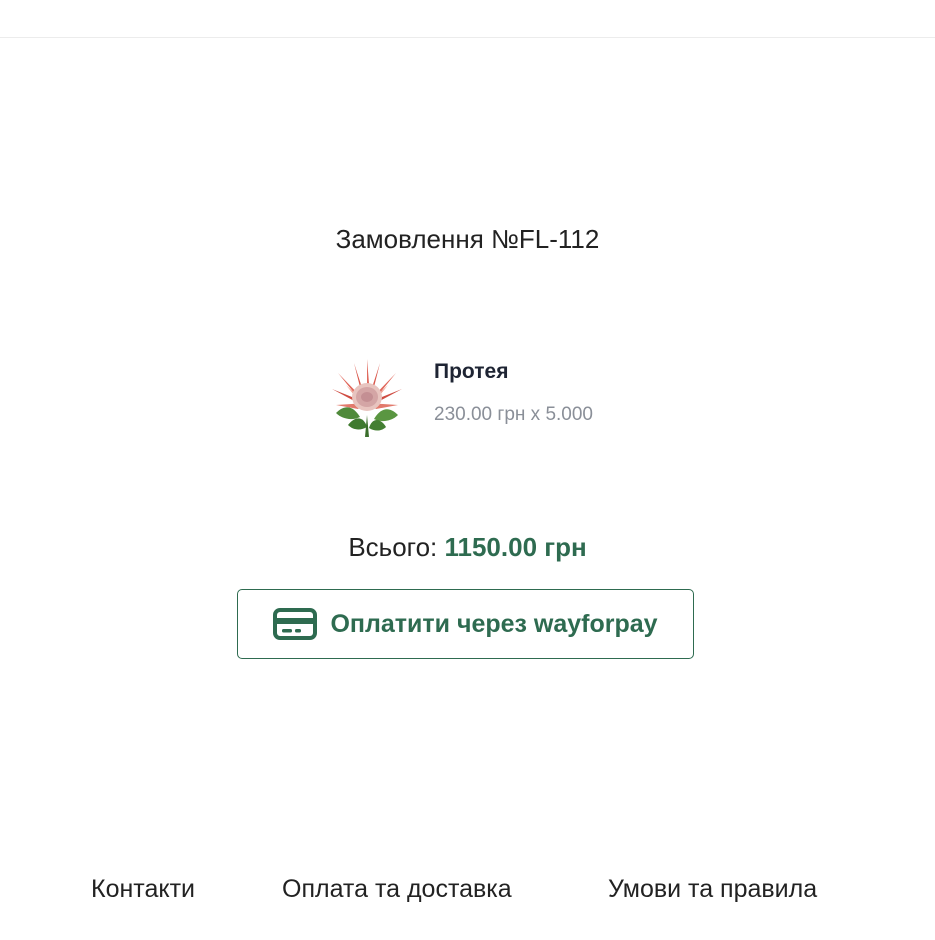  Describe the element at coordinates (712, 889) in the screenshot. I see `footer-link-terms: Умови та правила` at that location.